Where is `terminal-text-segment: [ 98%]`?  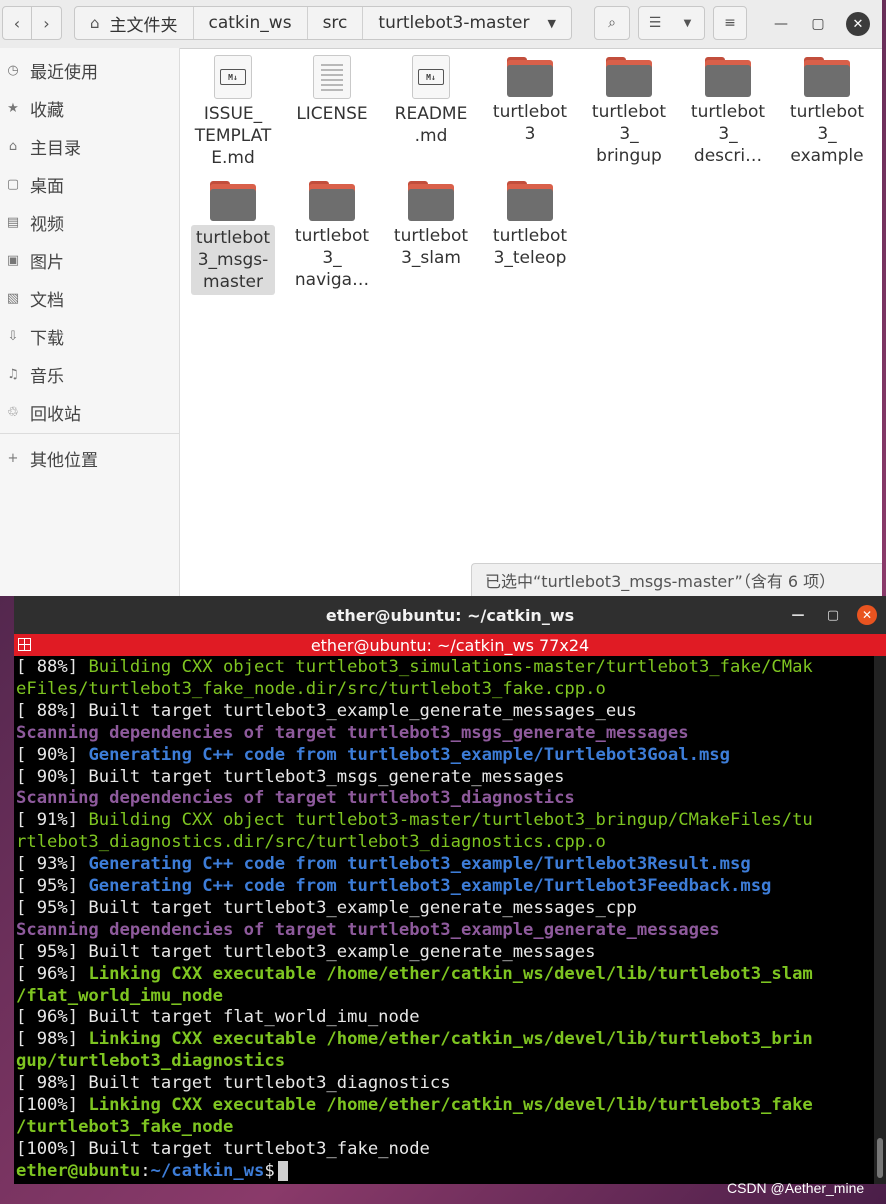 terminal-text-segment: [ 98%] is located at coordinates (52, 1039).